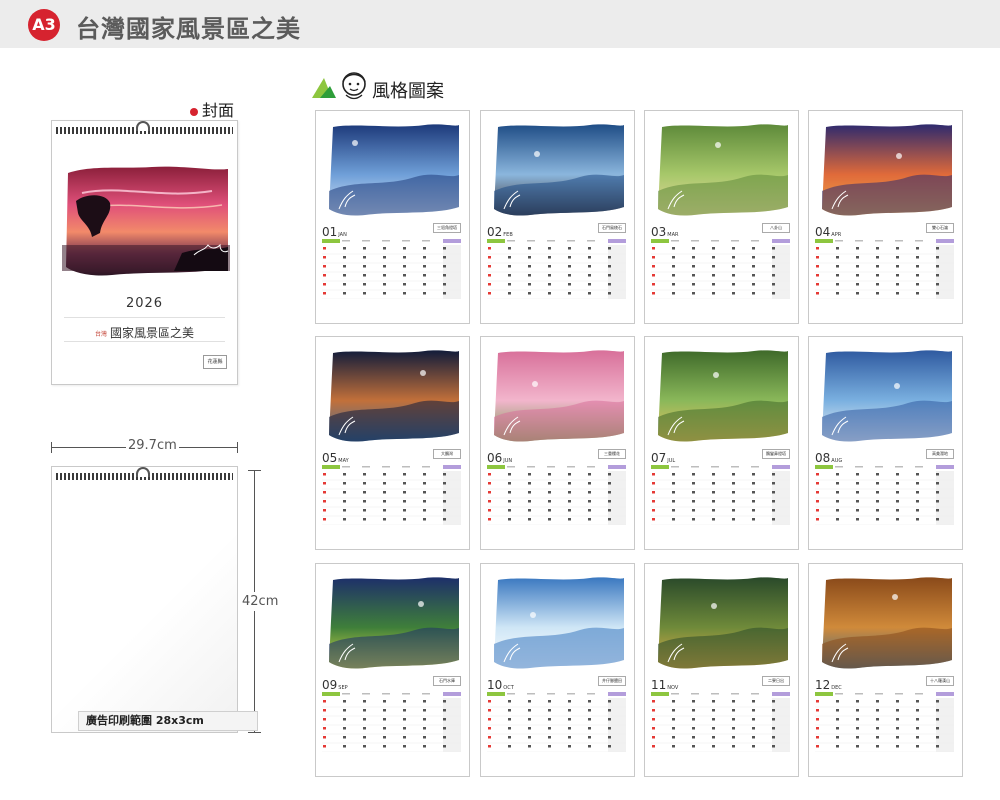 The width and height of the screenshot is (1000, 800). What do you see at coordinates (146, 221) in the screenshot?
I see `cover-illustration` at bounding box center [146, 221].